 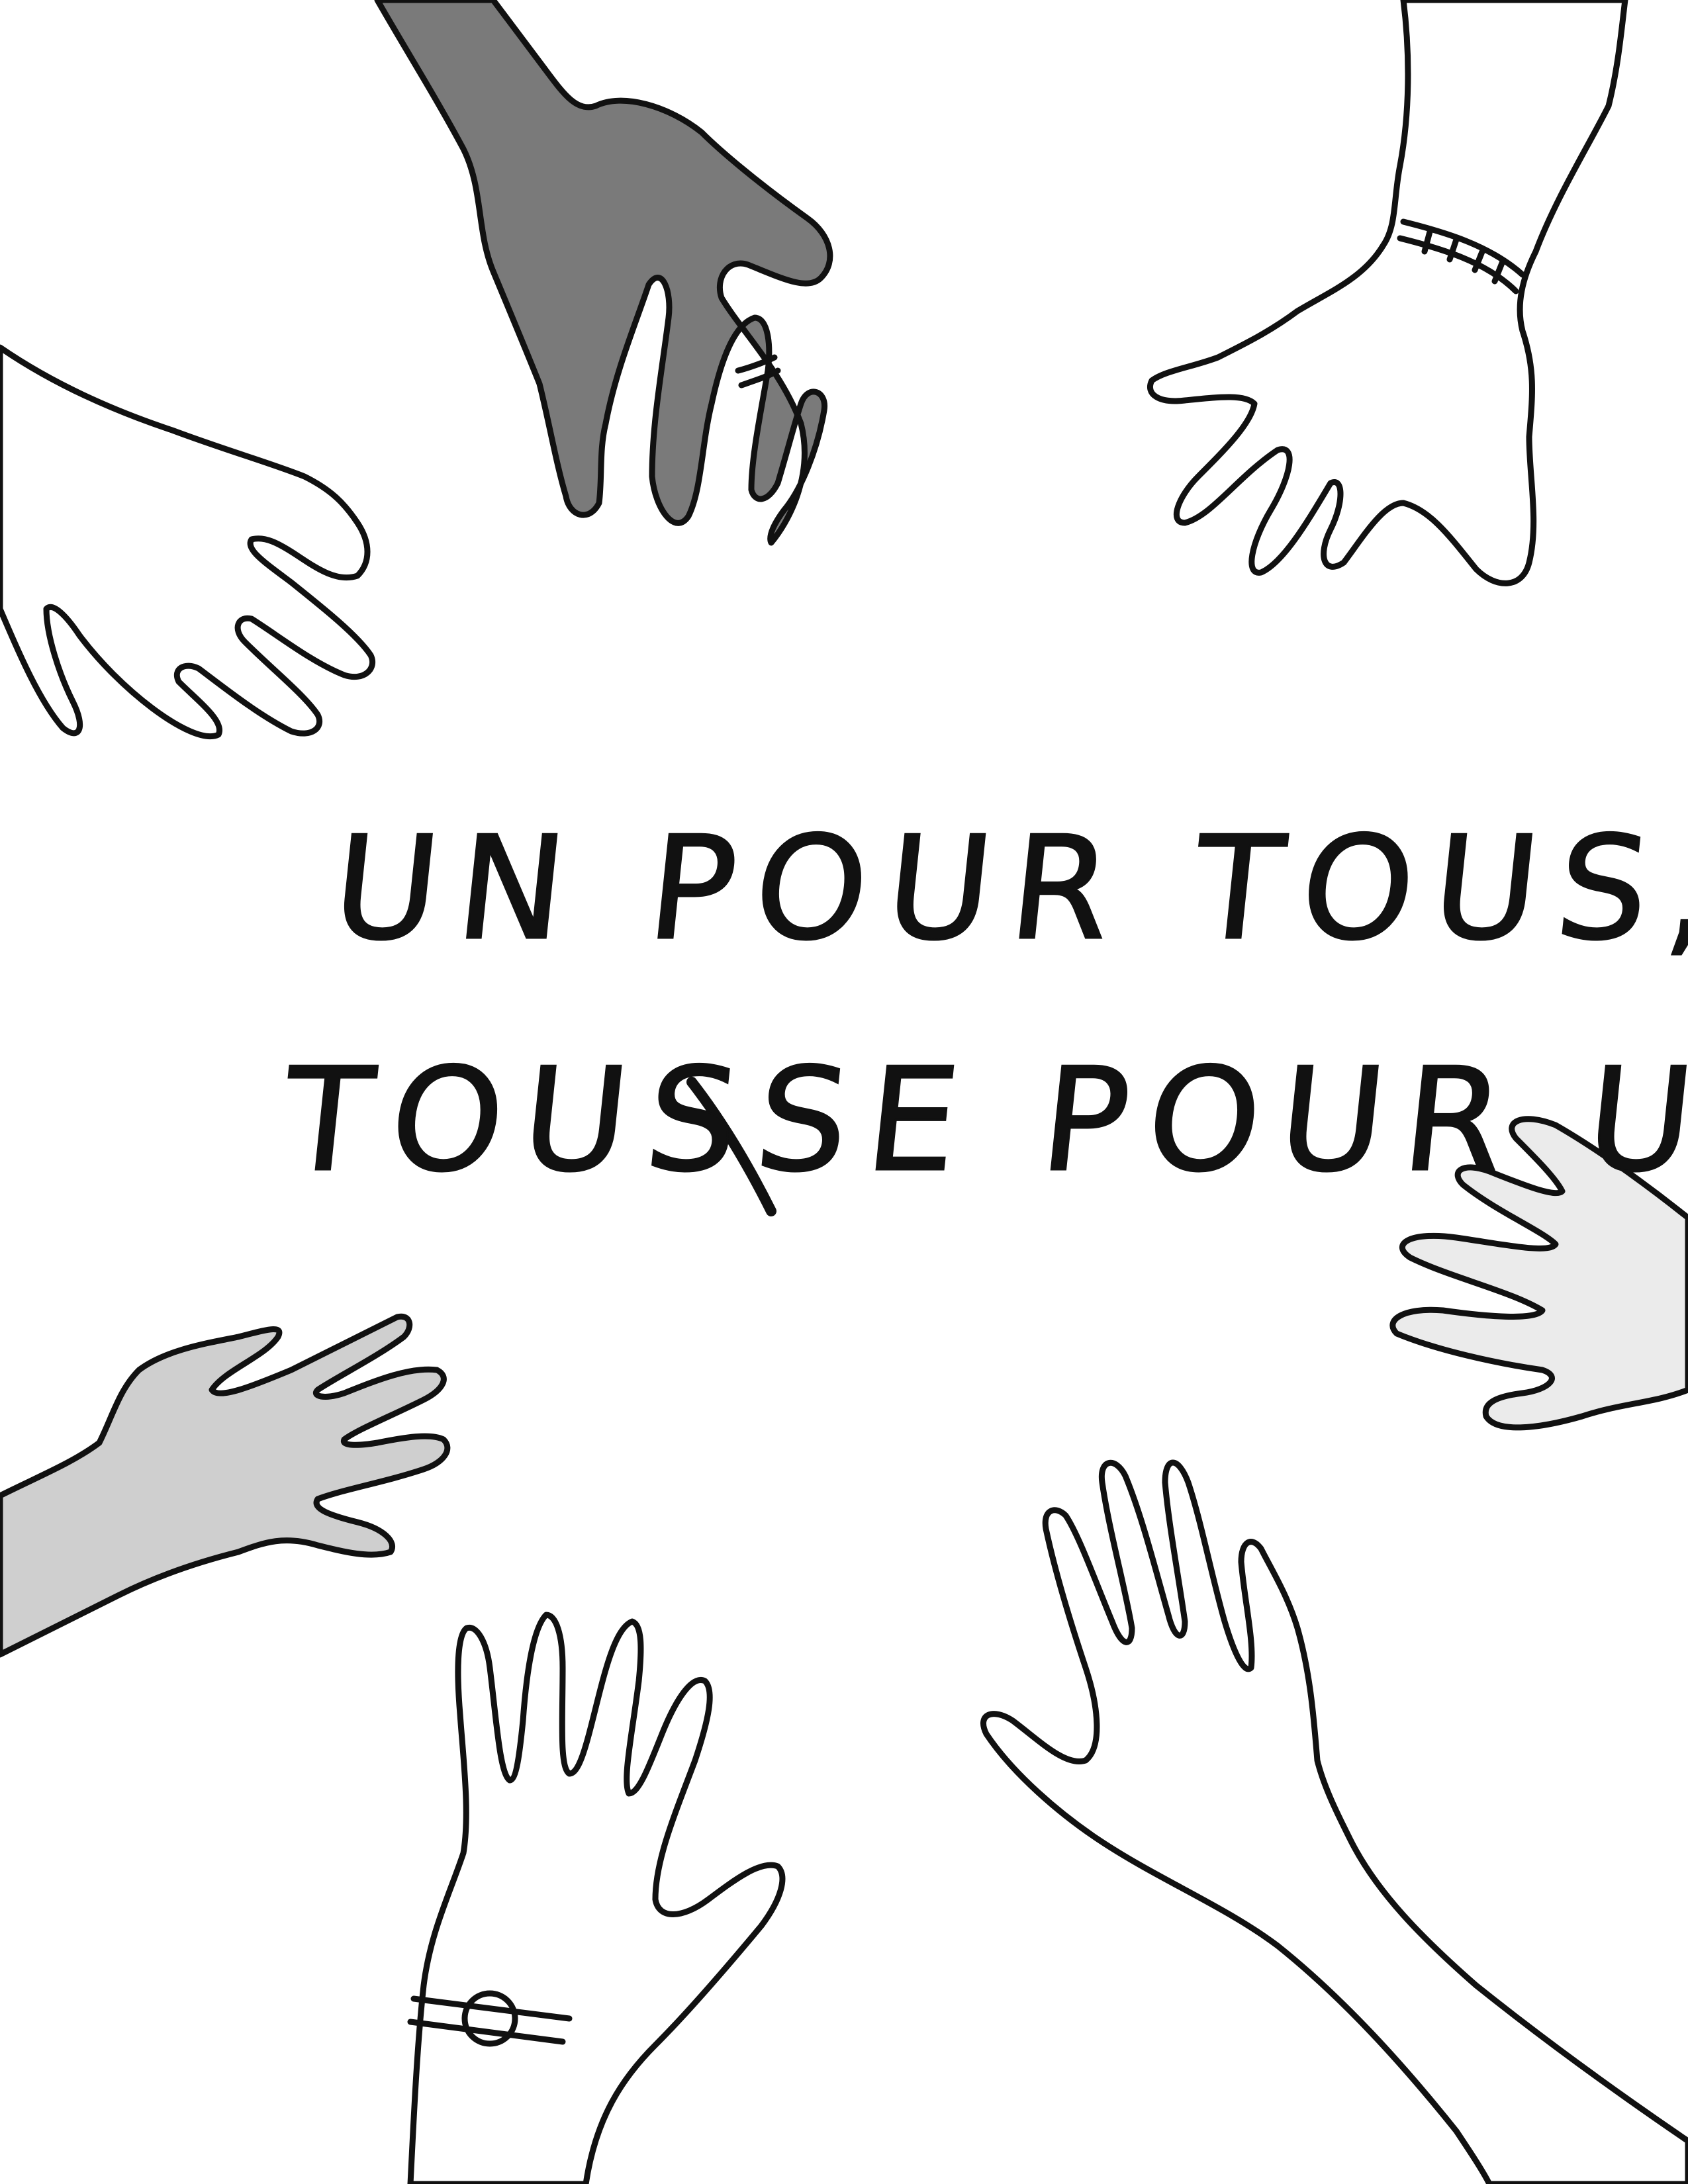 I want to click on slogan-line-2: TOUSSE POUR UN, so click(x=981, y=1120).